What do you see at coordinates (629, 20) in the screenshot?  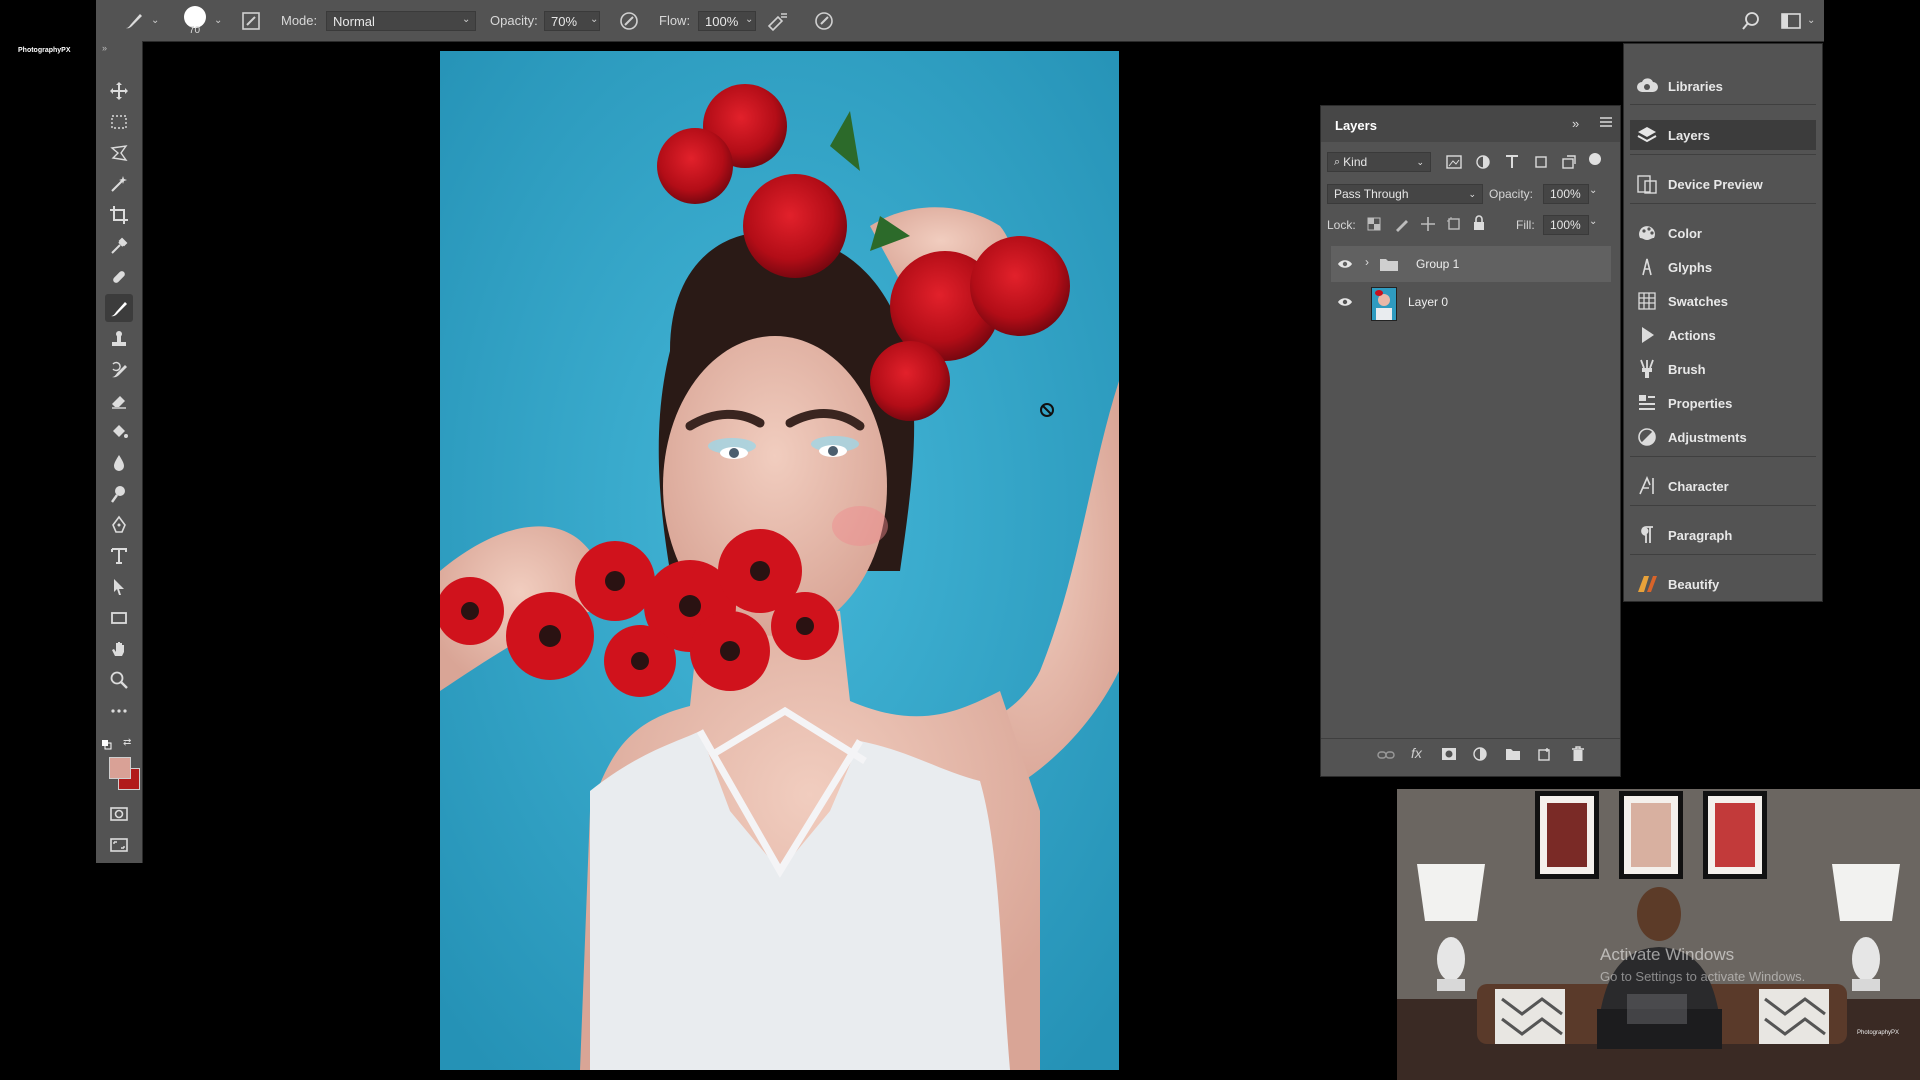 I see `pressure-opacity-icon` at bounding box center [629, 20].